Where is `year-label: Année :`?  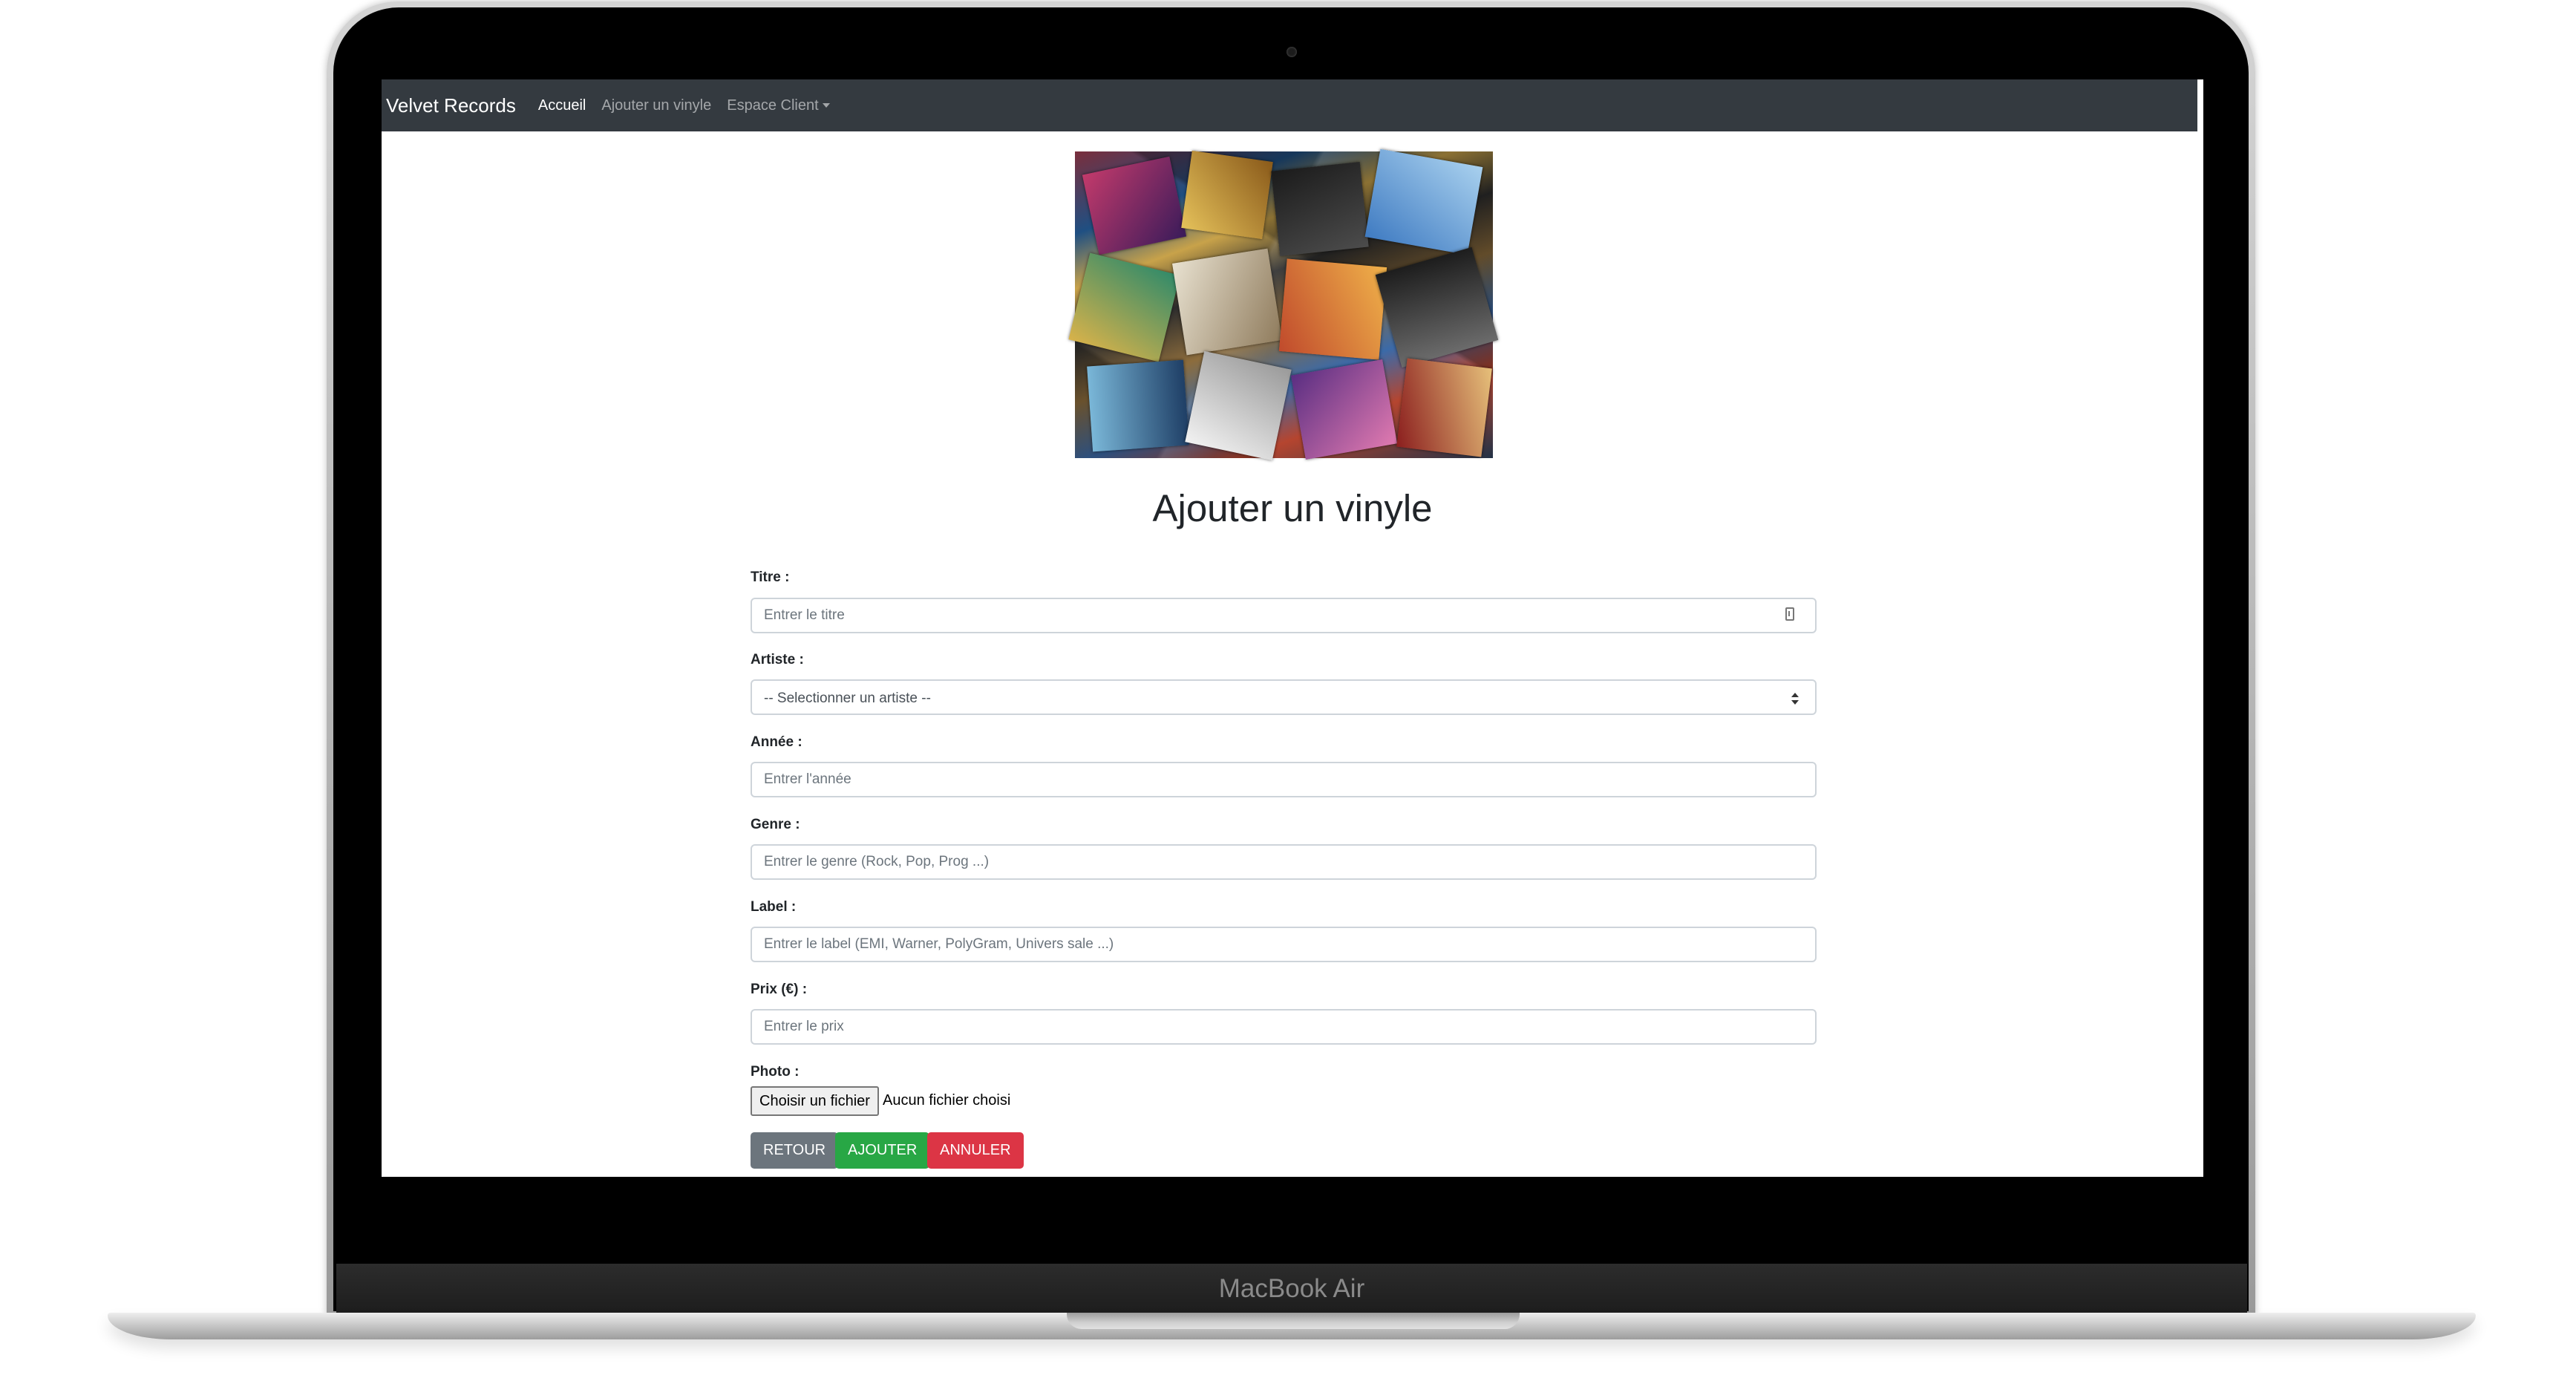 year-label: Année : is located at coordinates (777, 742).